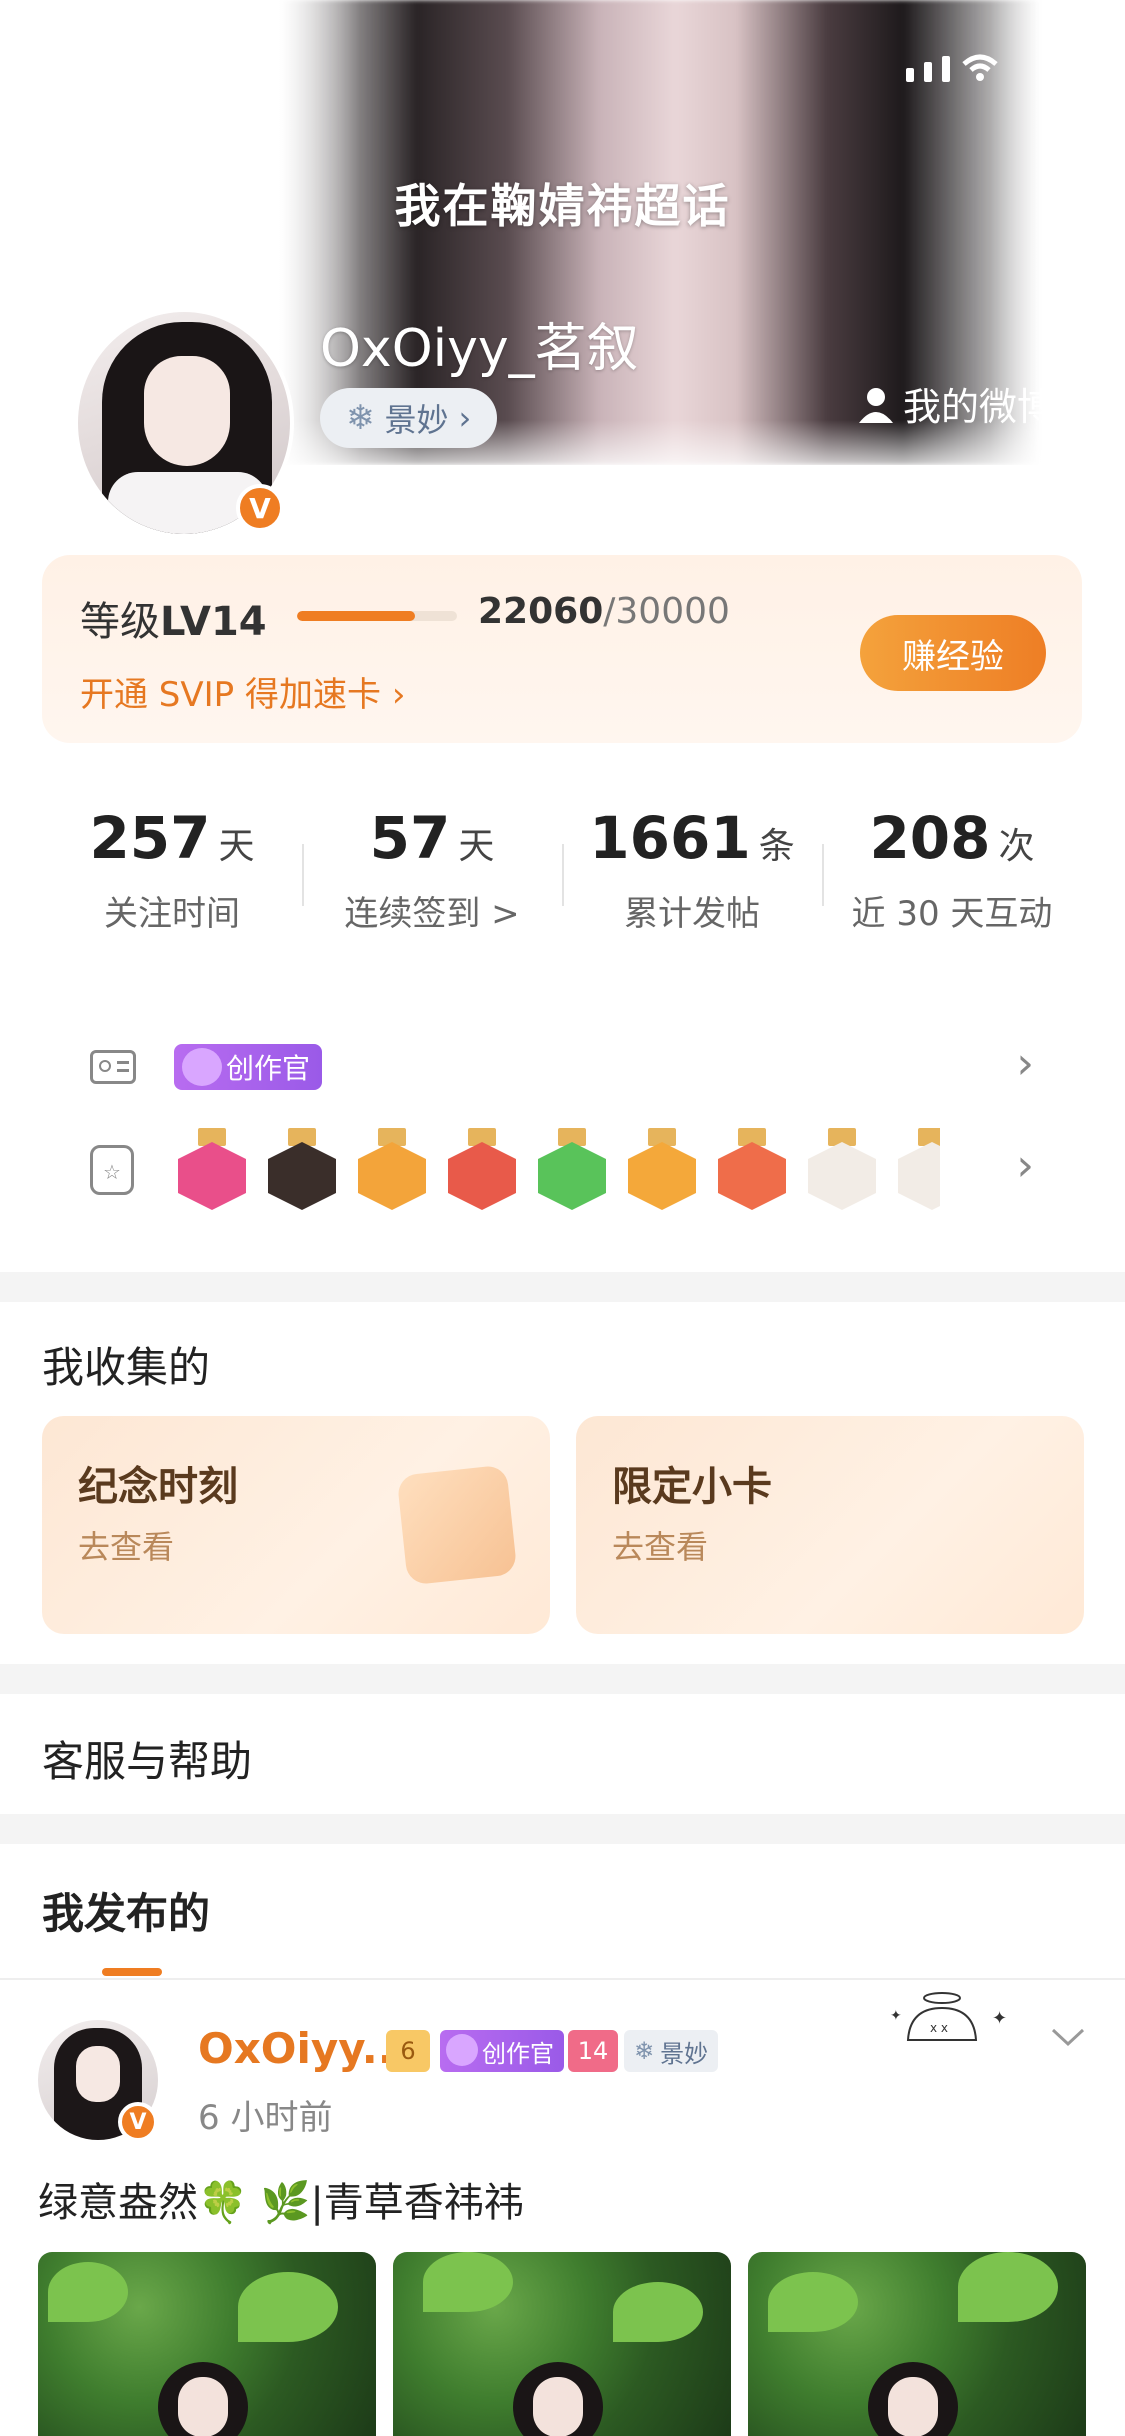 The height and width of the screenshot is (2436, 1125). What do you see at coordinates (692, 872) in the screenshot?
I see `stat-posts: 1661 条 累计发帖` at bounding box center [692, 872].